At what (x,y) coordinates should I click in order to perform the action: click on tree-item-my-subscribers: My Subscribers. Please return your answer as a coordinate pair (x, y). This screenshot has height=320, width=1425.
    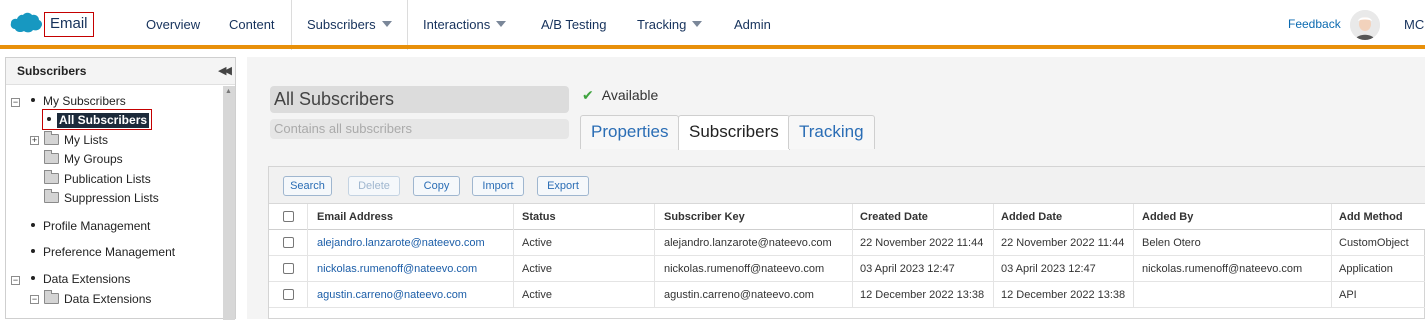
    Looking at the image, I should click on (78, 101).